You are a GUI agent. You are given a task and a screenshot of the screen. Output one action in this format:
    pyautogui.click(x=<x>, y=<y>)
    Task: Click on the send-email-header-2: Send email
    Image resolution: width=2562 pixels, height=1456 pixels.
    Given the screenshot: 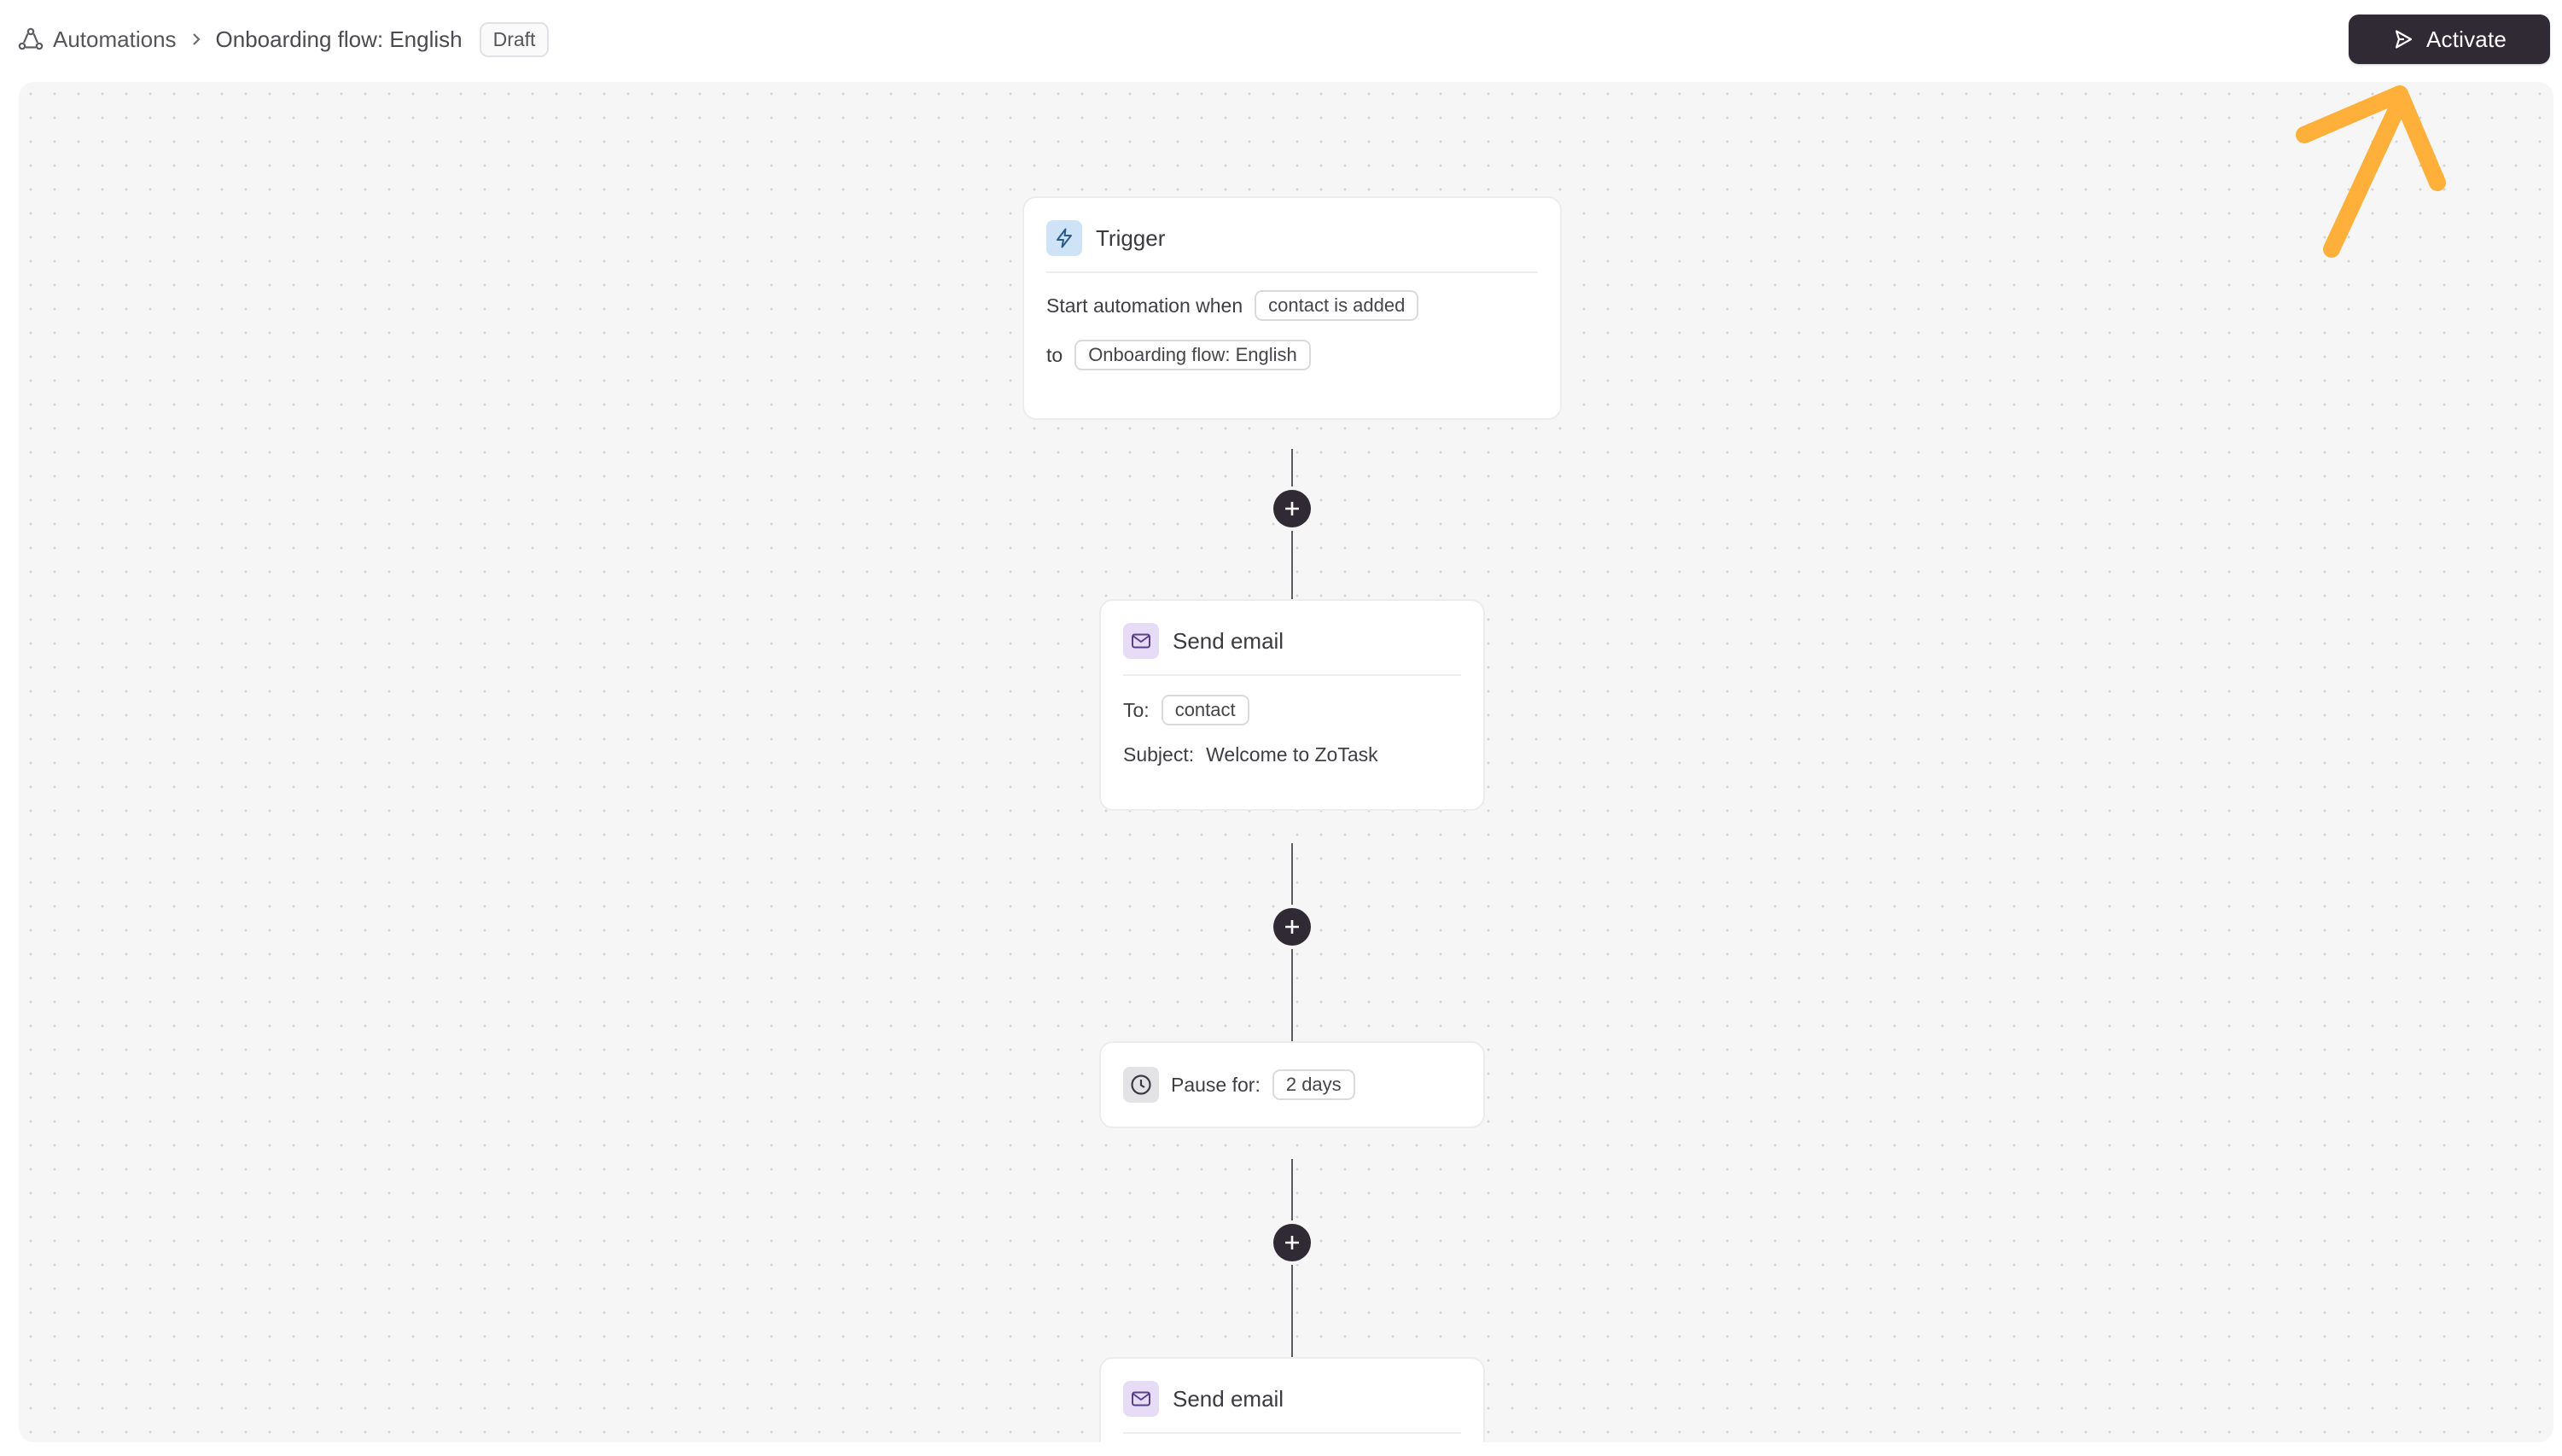 What is the action you would take?
    pyautogui.click(x=1292, y=1399)
    